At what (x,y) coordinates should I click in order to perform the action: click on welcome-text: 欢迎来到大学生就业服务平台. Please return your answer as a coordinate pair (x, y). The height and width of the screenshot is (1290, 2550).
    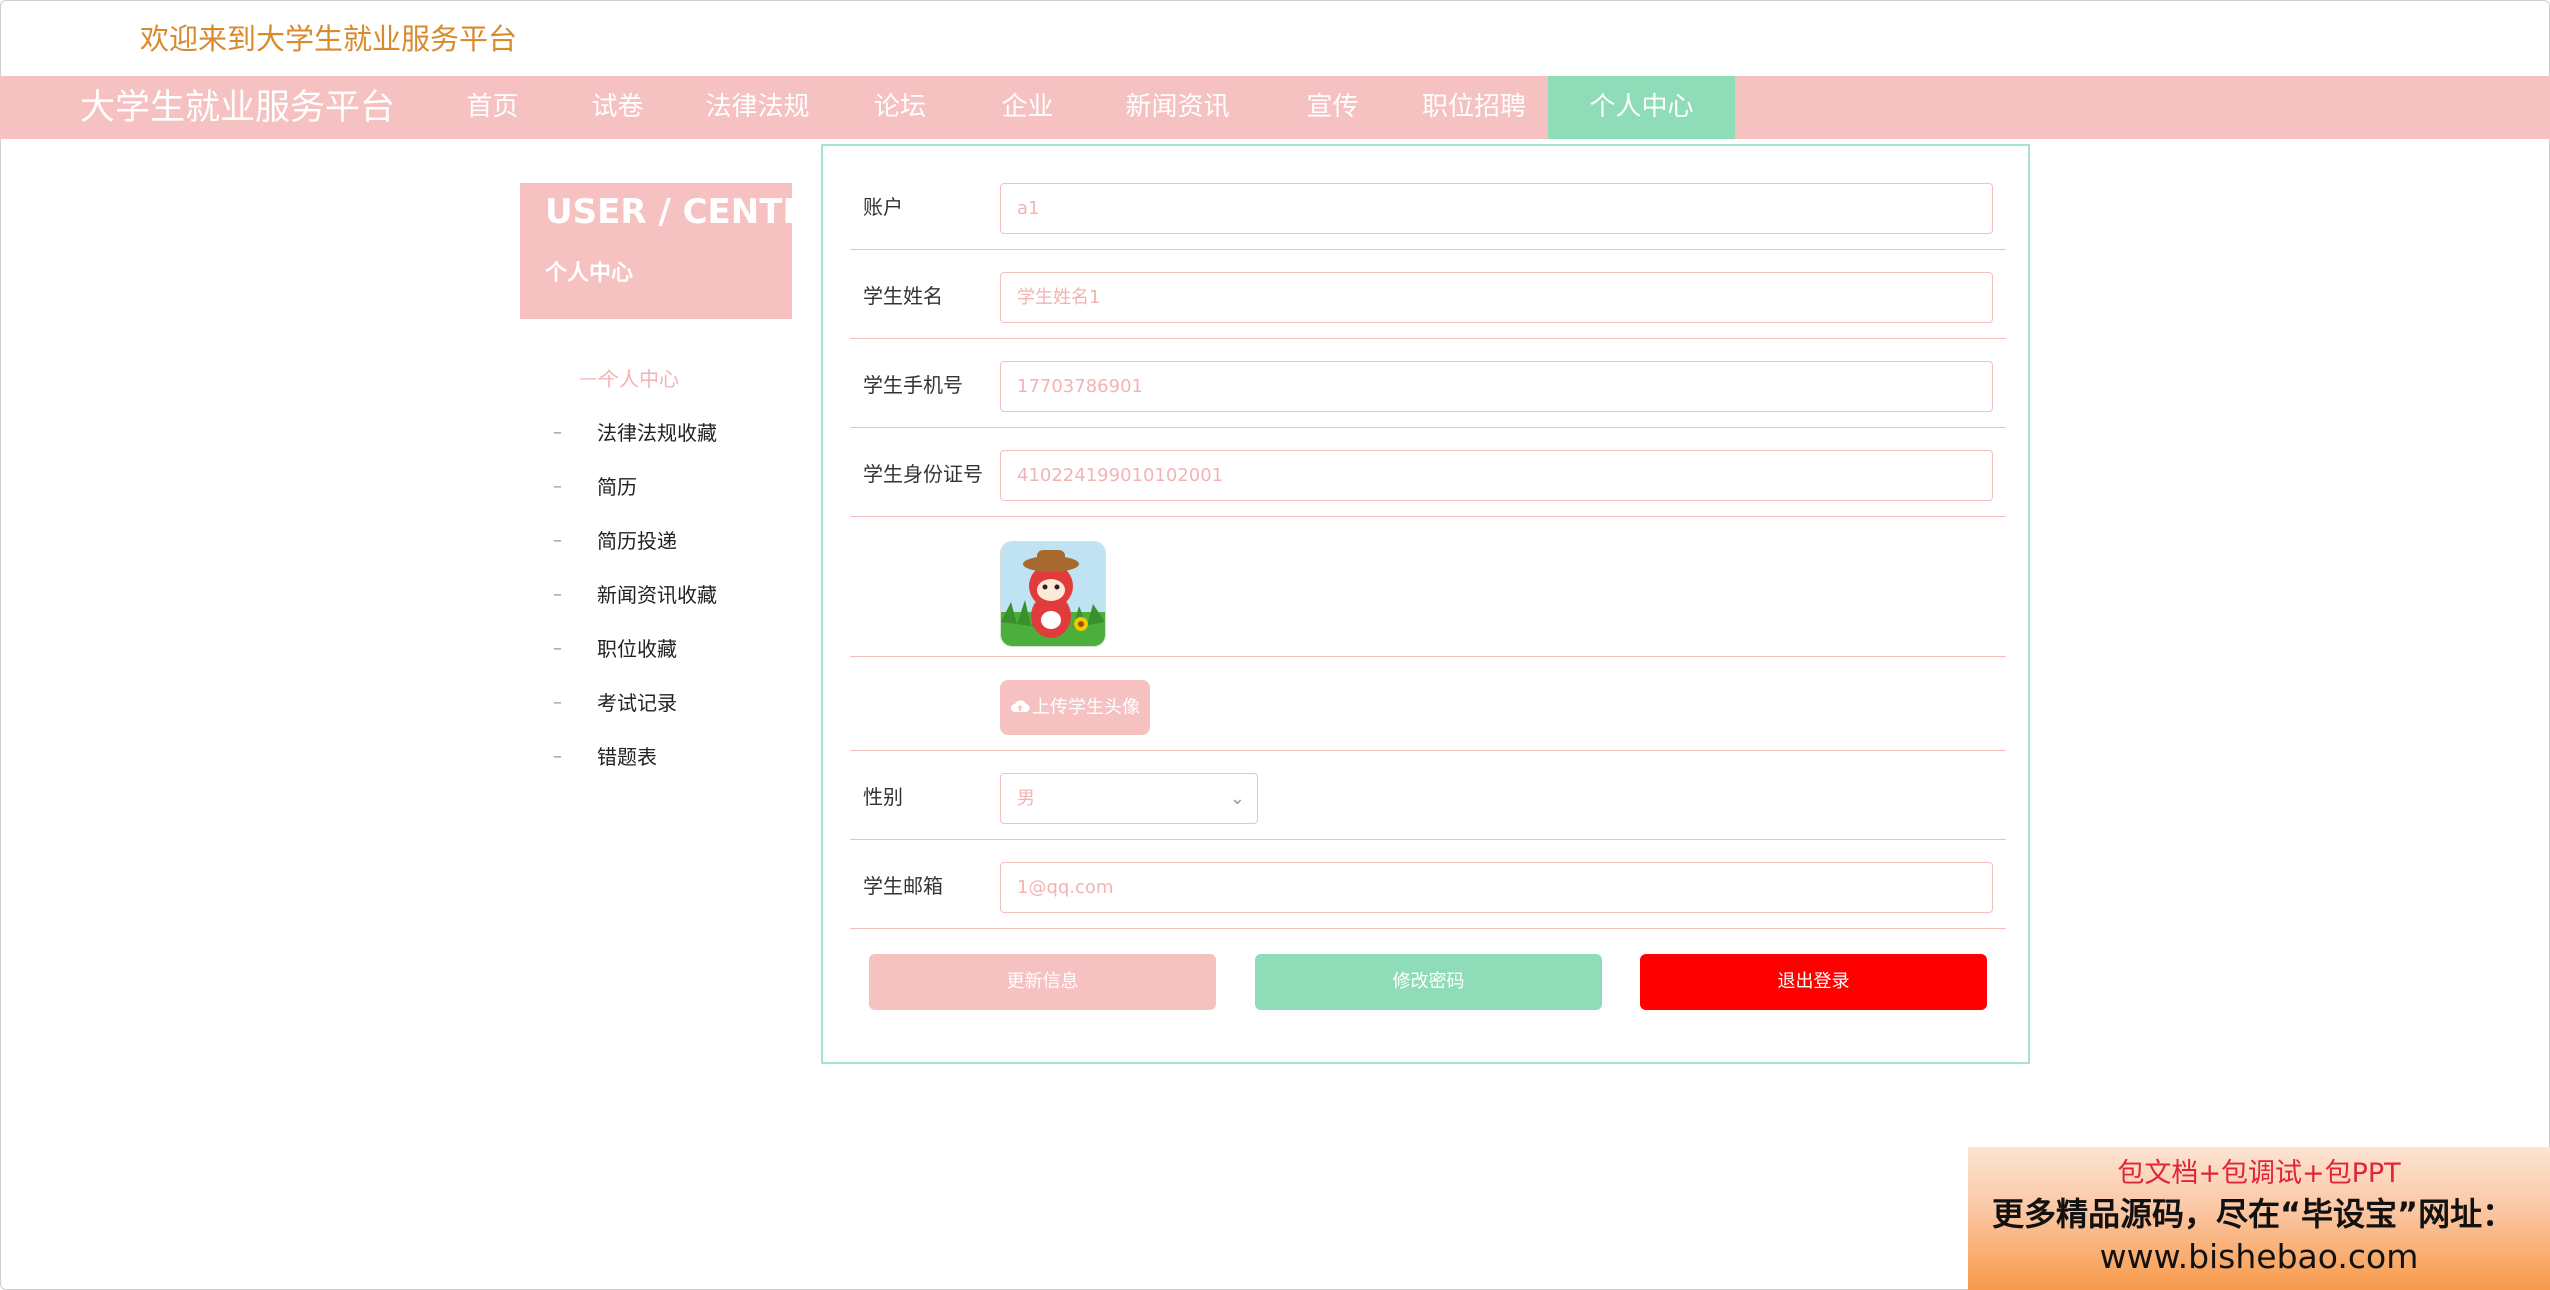
    Looking at the image, I should click on (329, 39).